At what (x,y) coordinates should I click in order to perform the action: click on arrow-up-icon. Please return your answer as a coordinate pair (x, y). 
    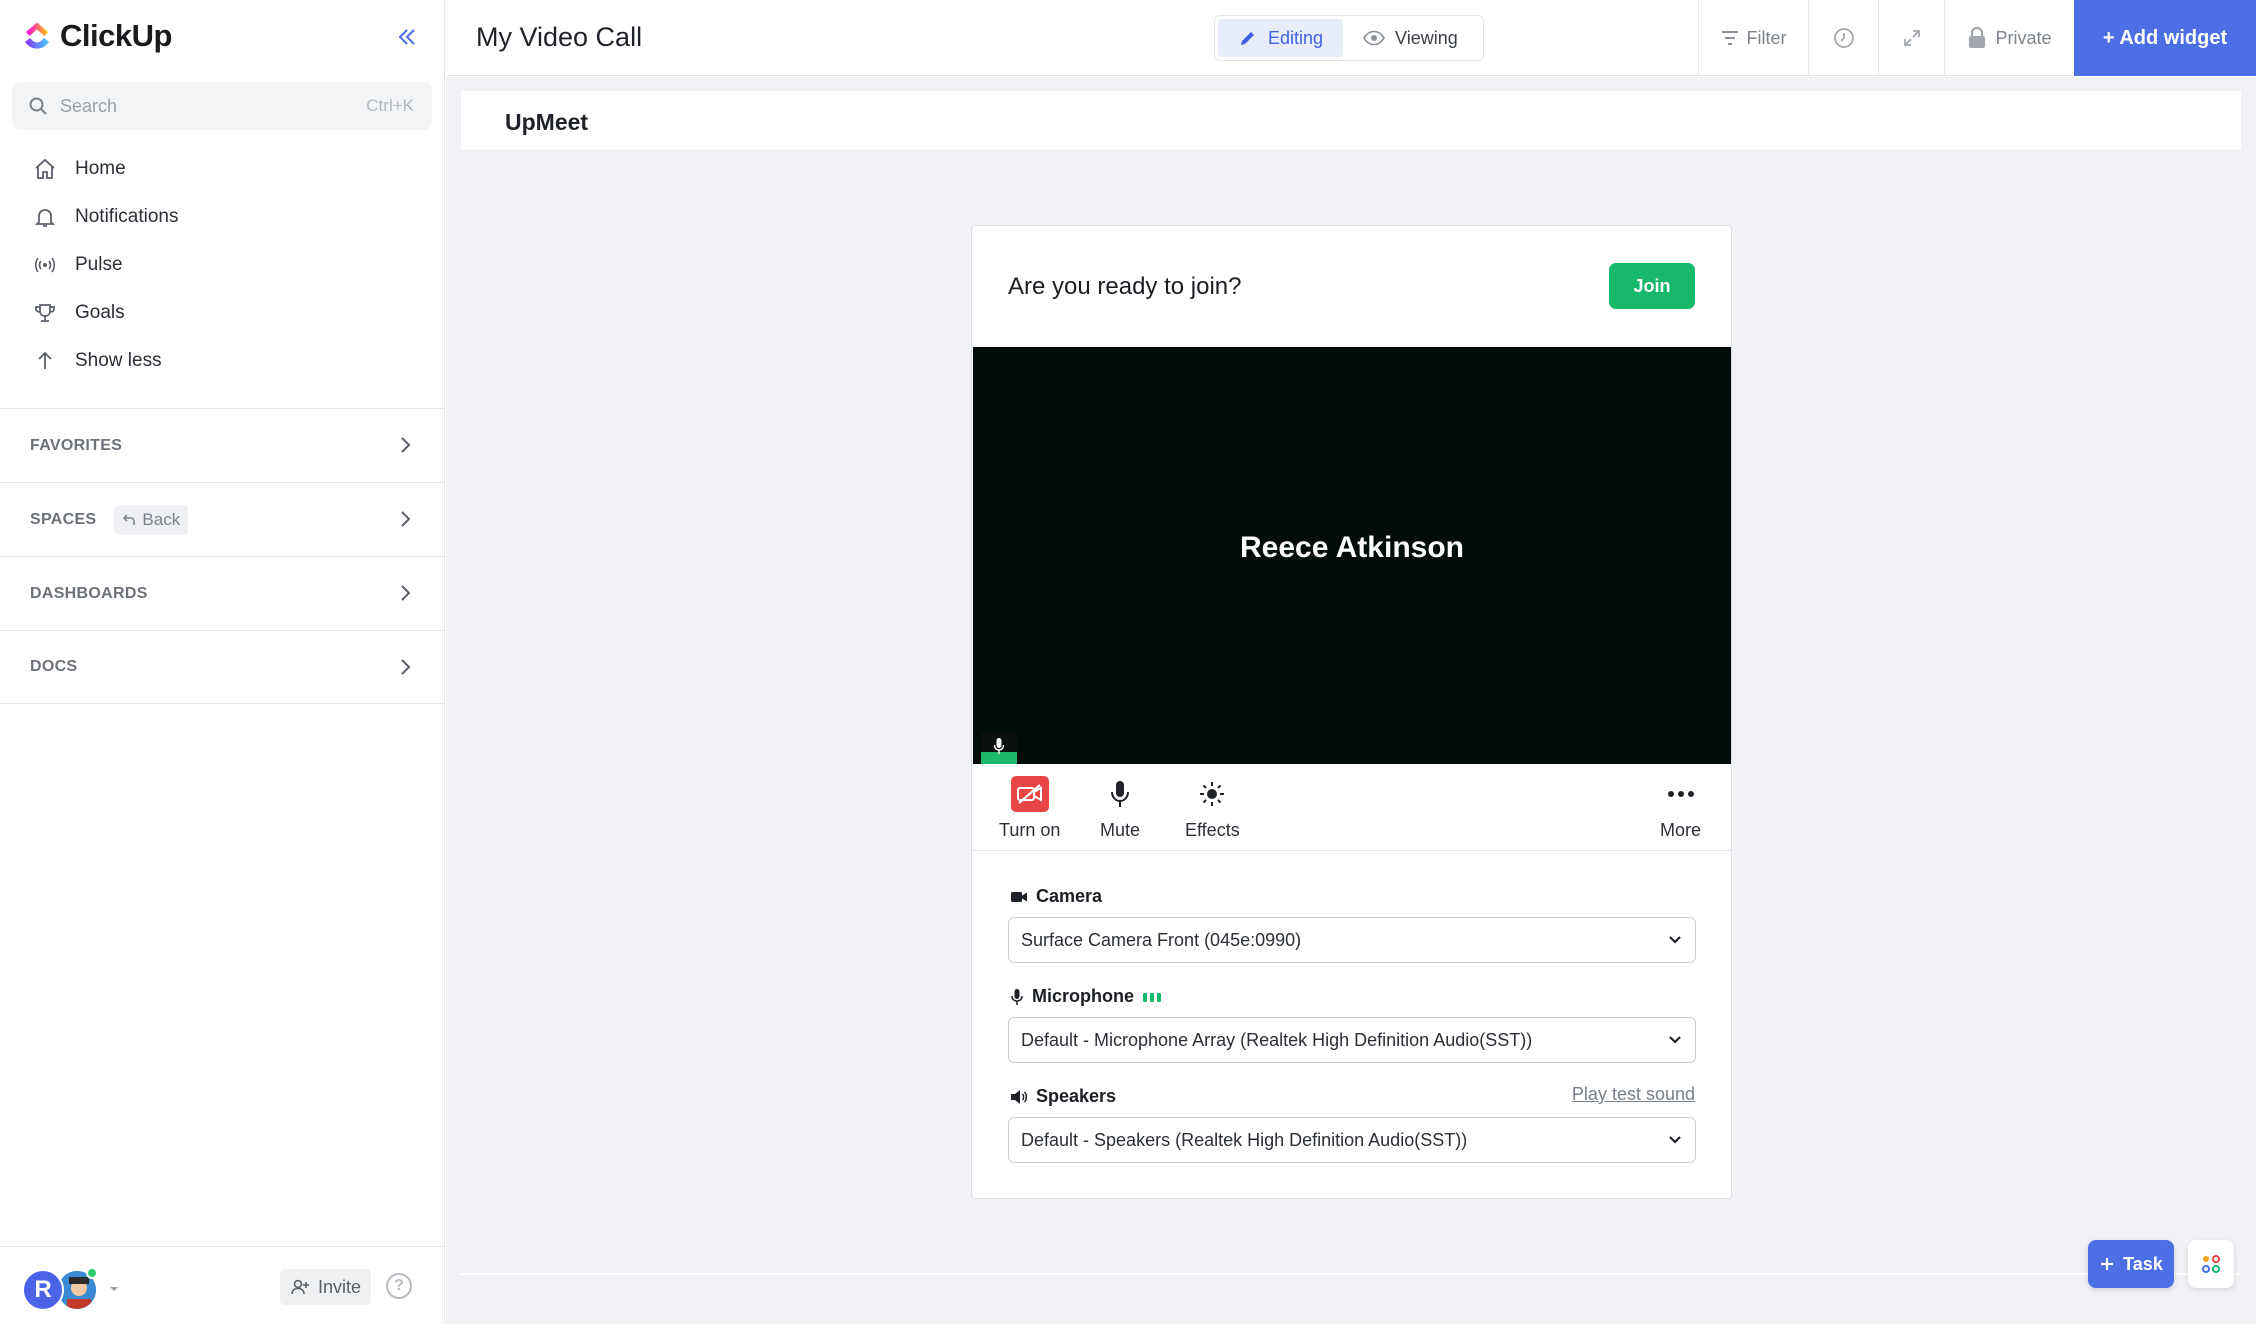
    Looking at the image, I should click on (45, 361).